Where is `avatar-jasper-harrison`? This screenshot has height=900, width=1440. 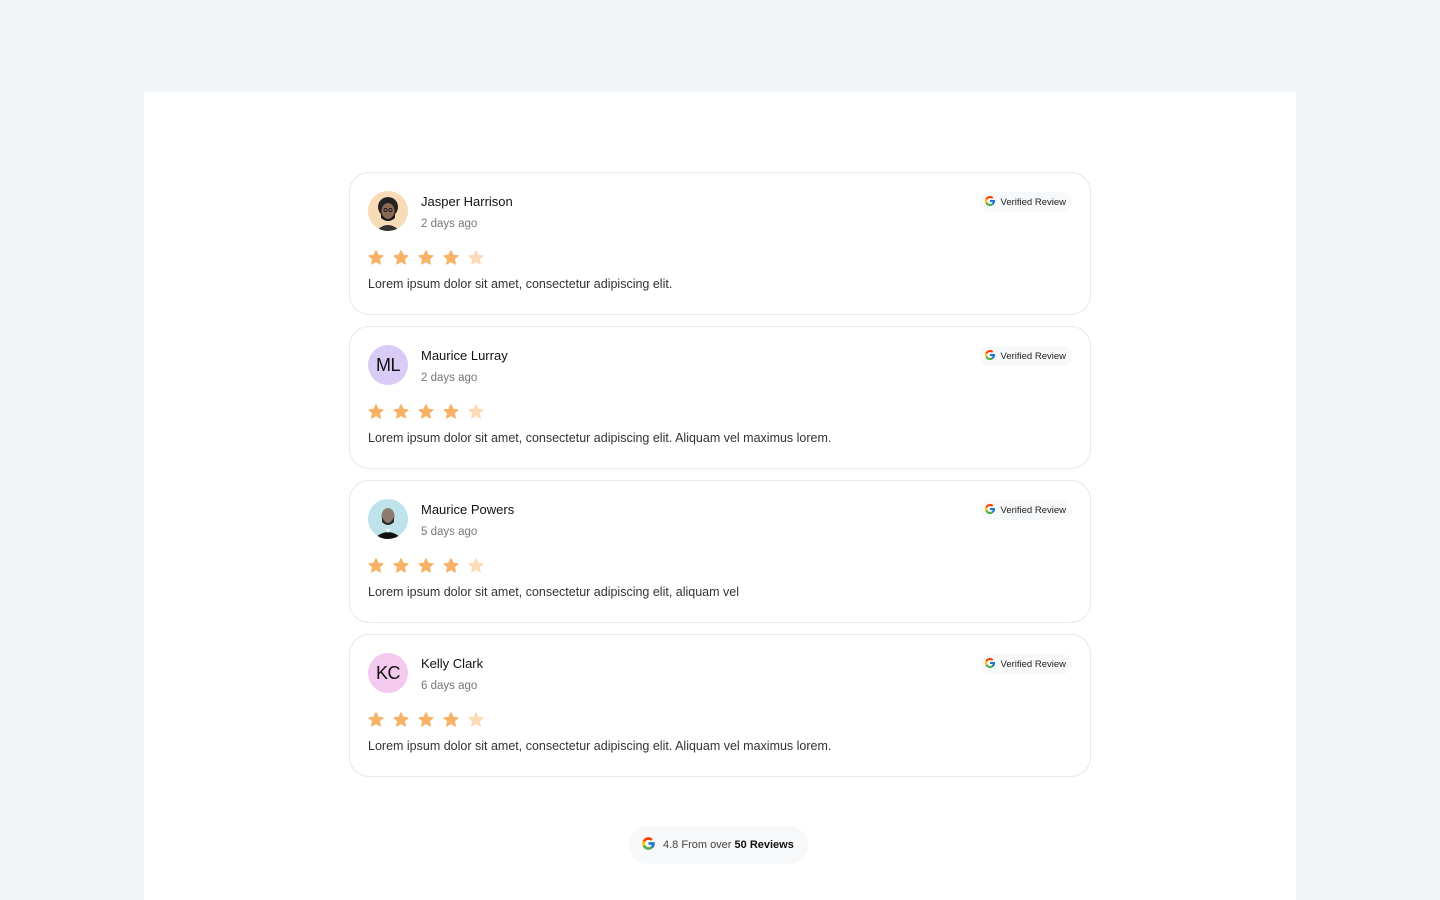
avatar-jasper-harrison is located at coordinates (388, 211).